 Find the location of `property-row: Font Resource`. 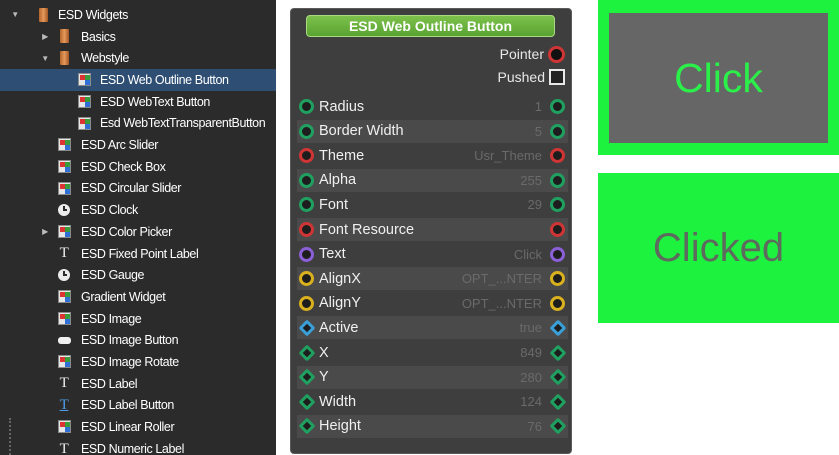

property-row: Font Resource is located at coordinates (432, 229).